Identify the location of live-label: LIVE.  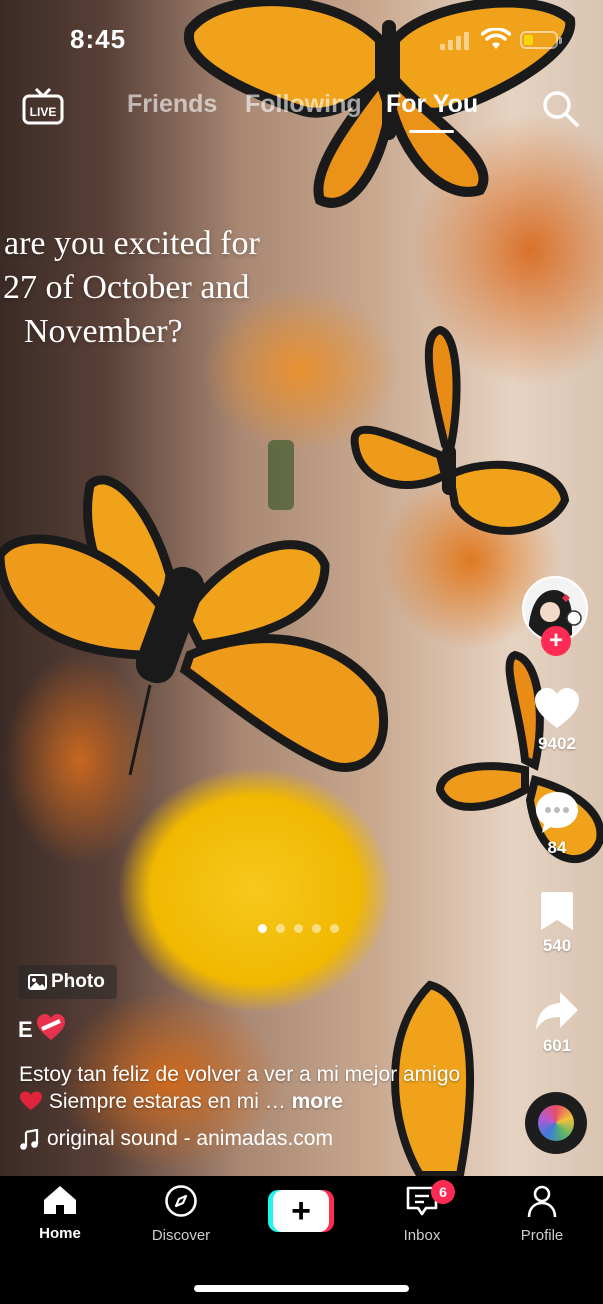
(43, 112).